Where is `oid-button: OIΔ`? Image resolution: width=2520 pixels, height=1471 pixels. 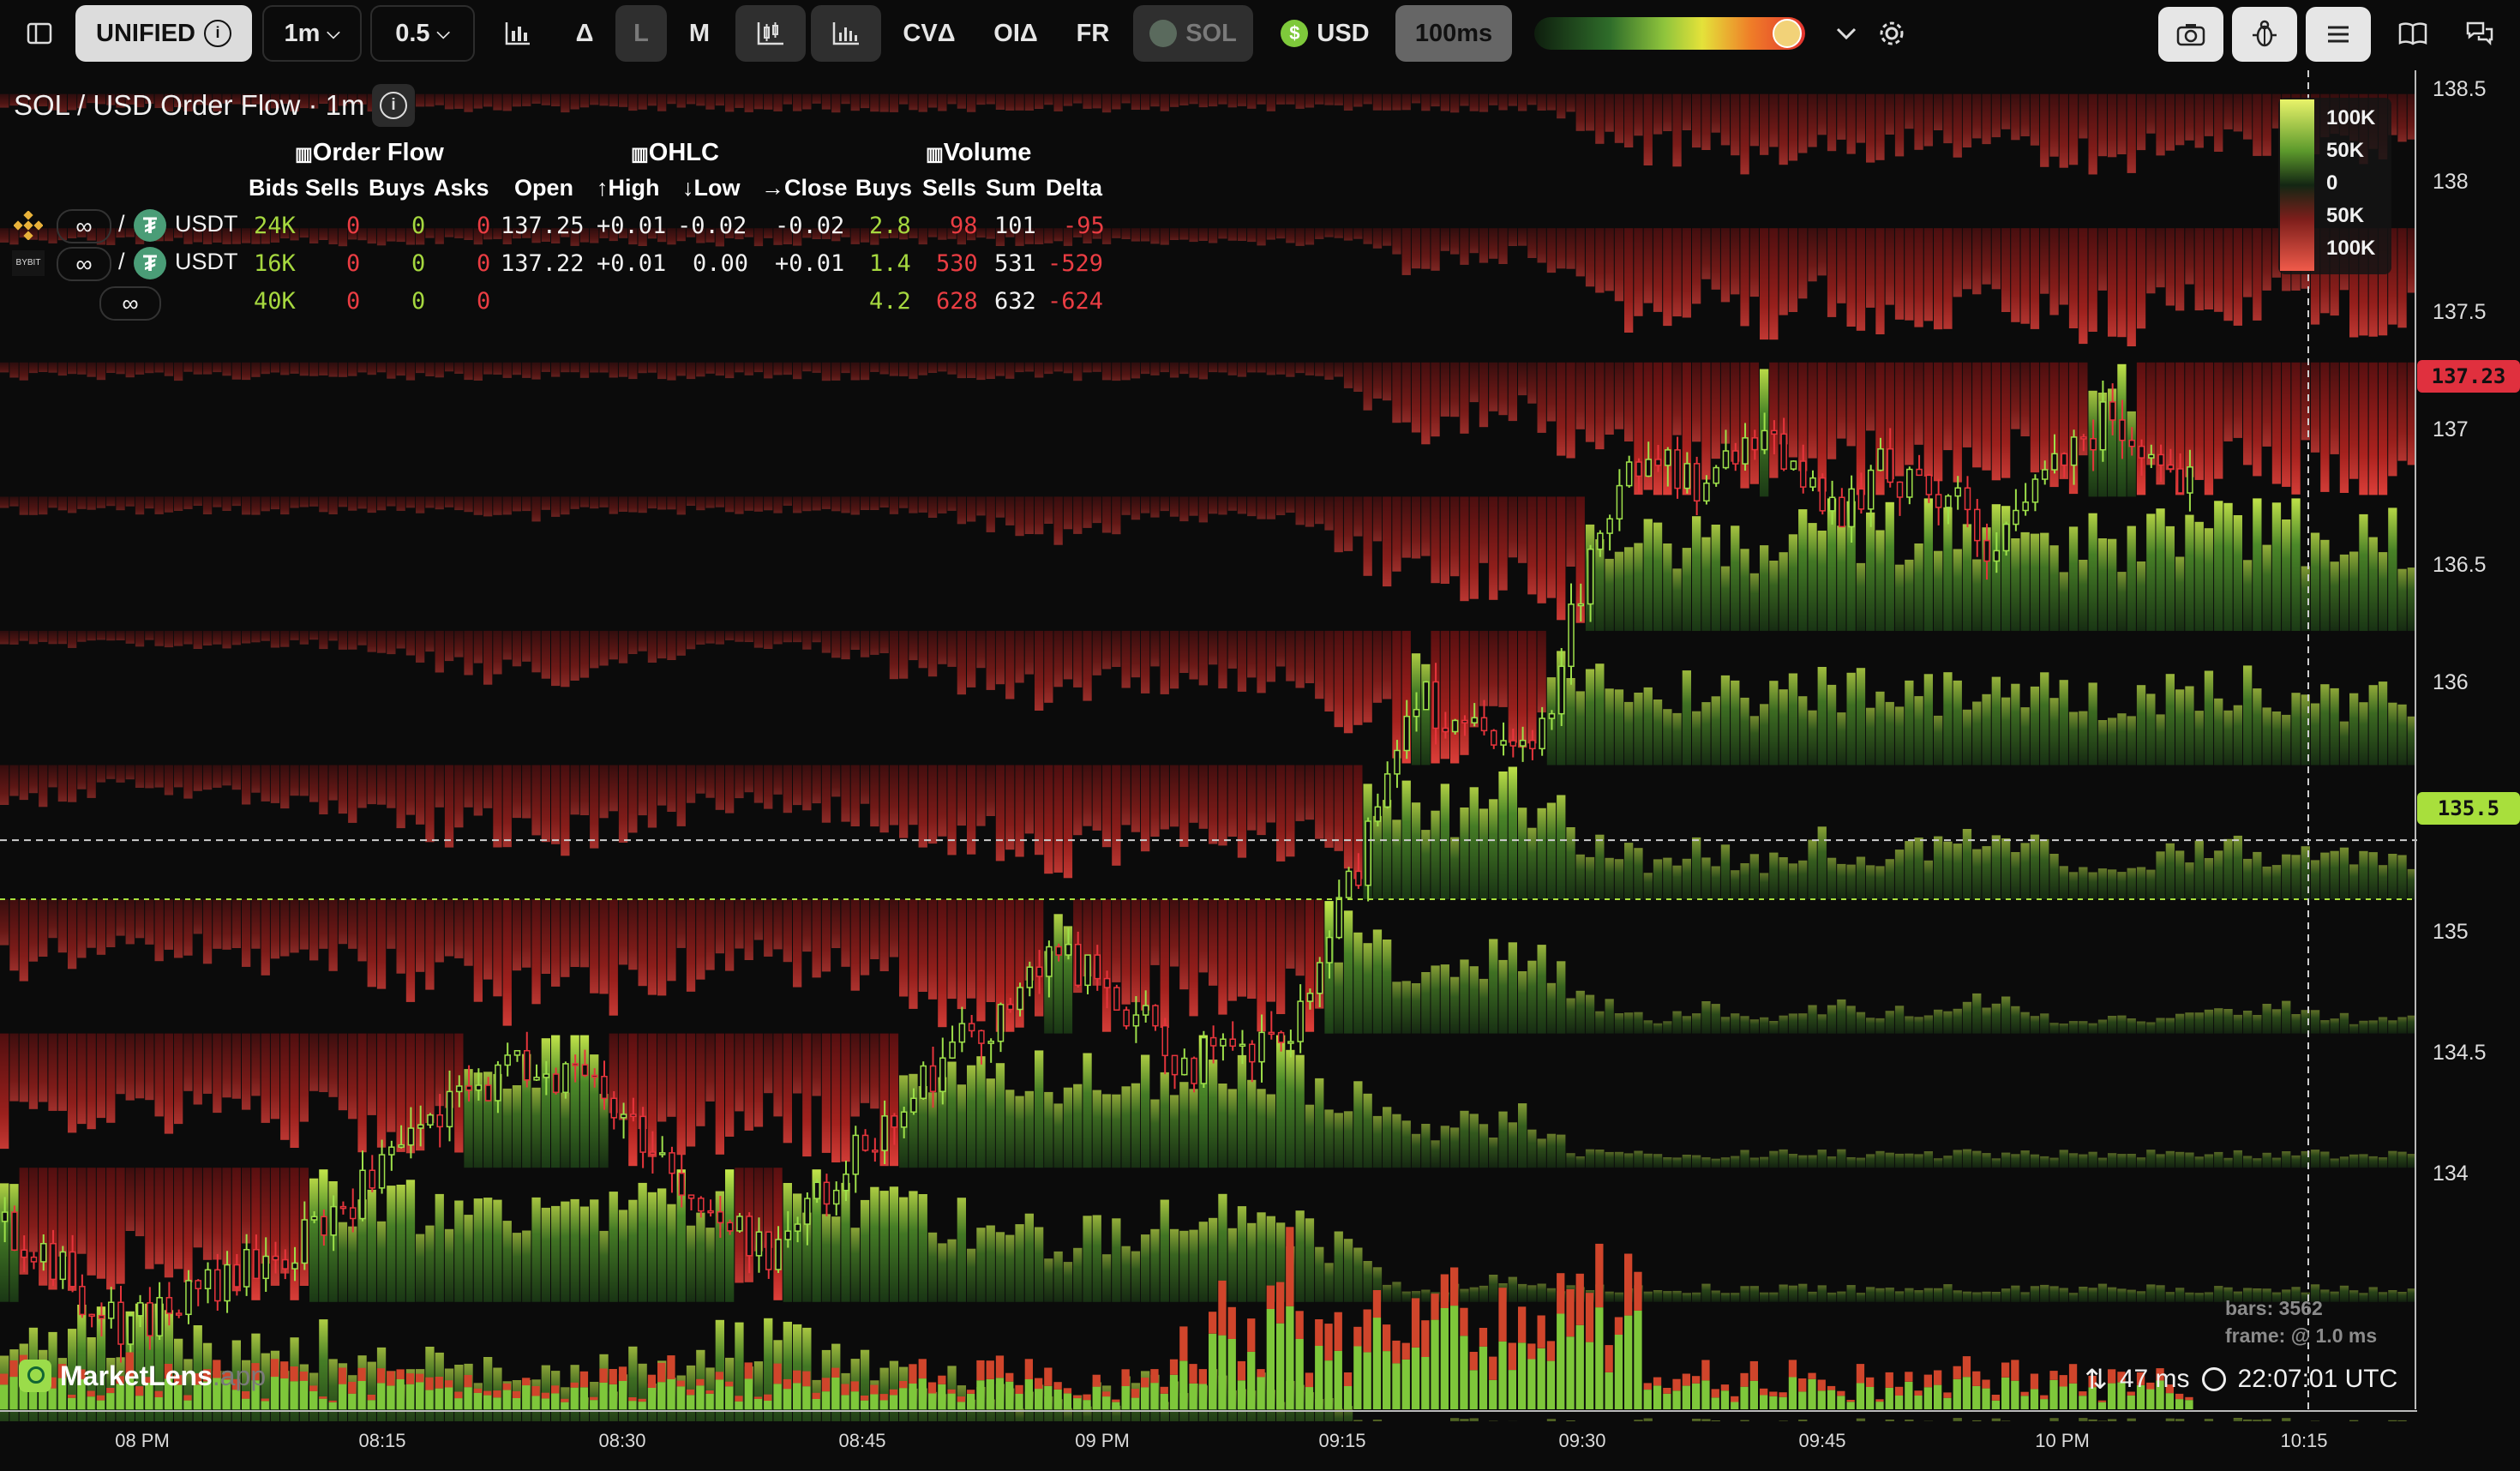 oid-button: OIΔ is located at coordinates (1016, 33).